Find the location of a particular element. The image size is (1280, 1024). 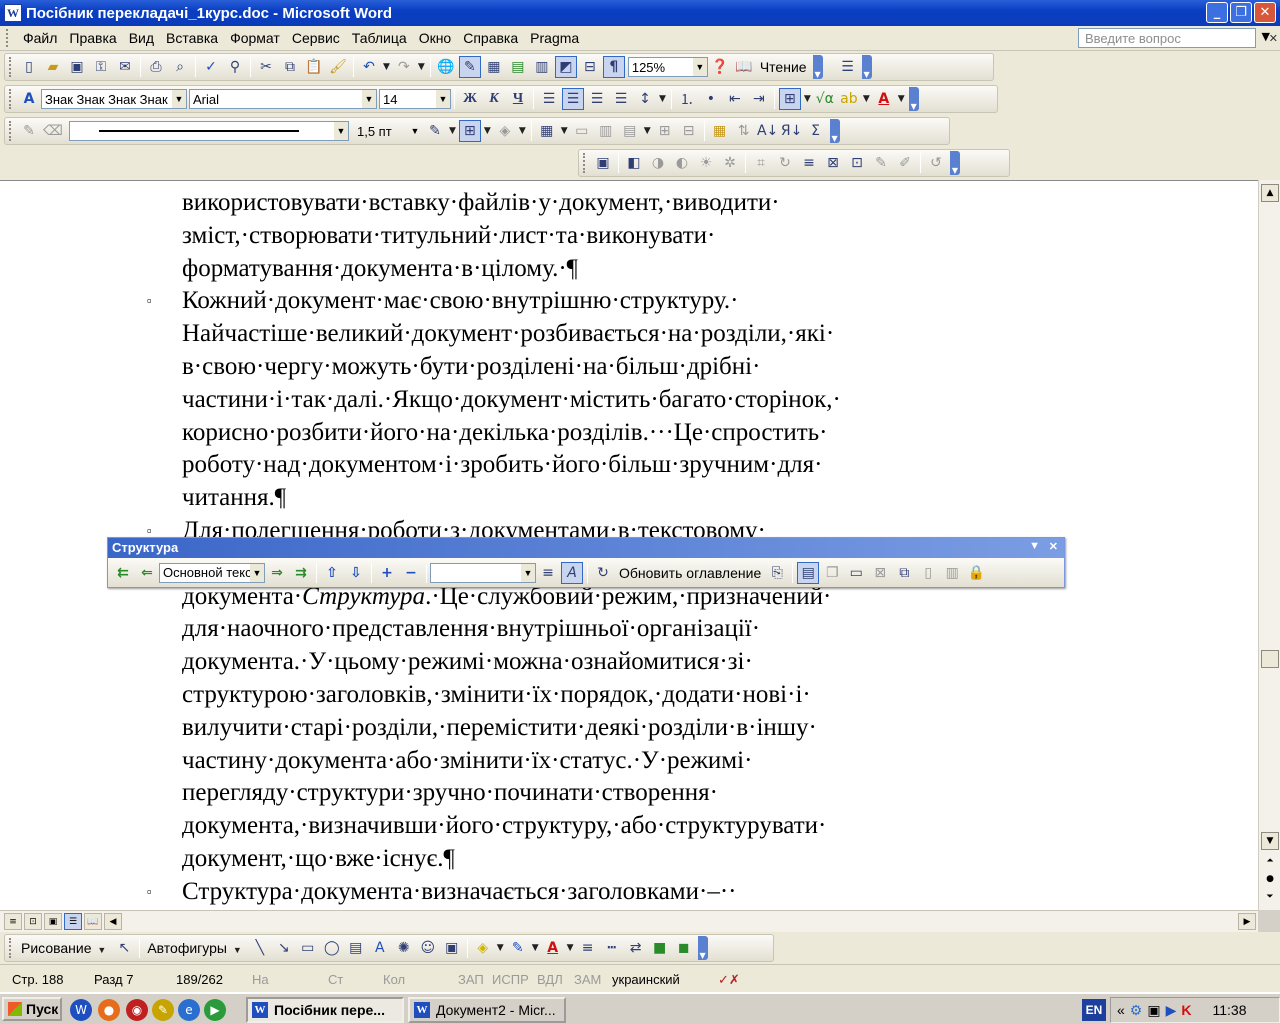

clock: 11:38 is located at coordinates (1230, 1010).